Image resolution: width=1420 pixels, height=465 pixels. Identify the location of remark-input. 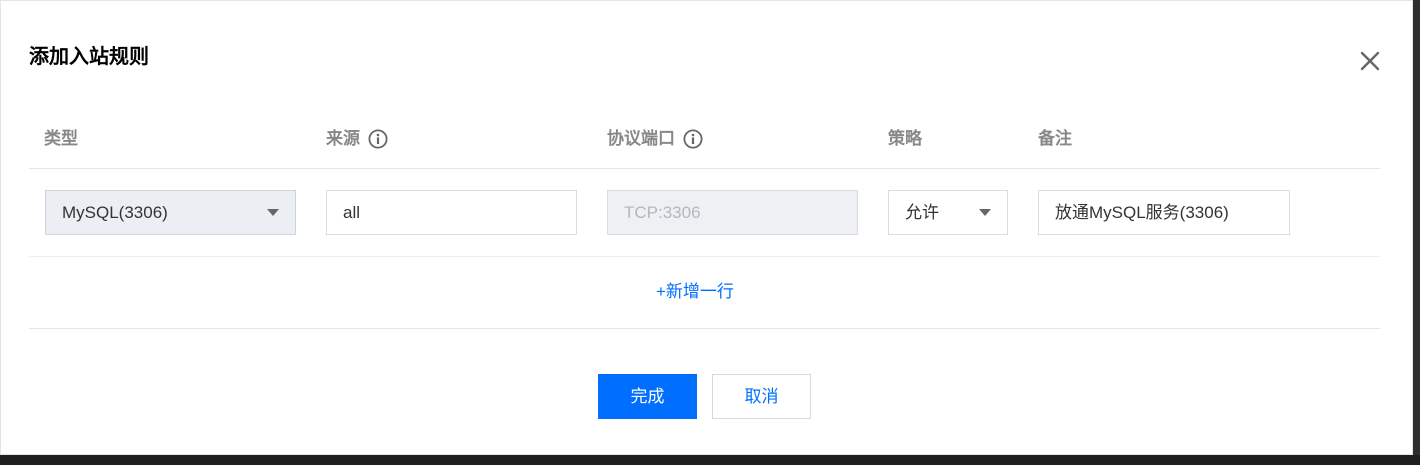
(1172, 212).